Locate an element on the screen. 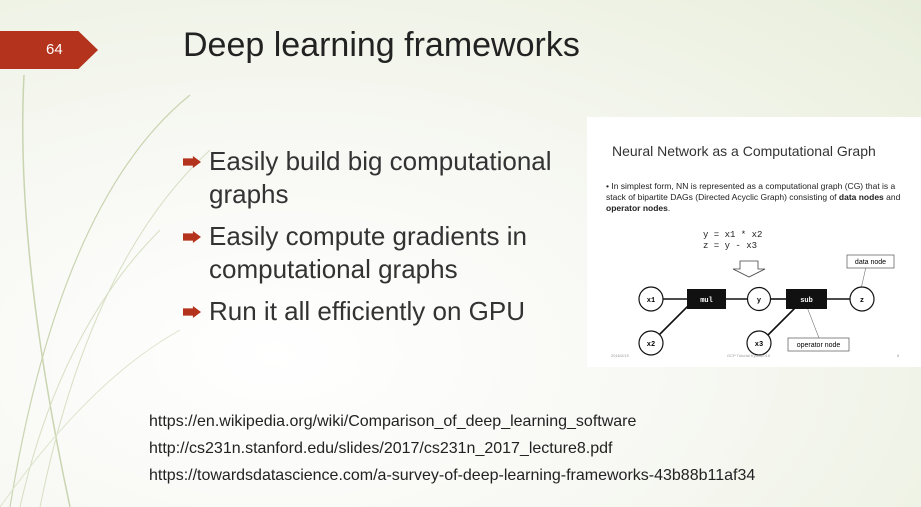  figure-footer-left: 2016/2/19 is located at coordinates (620, 355).